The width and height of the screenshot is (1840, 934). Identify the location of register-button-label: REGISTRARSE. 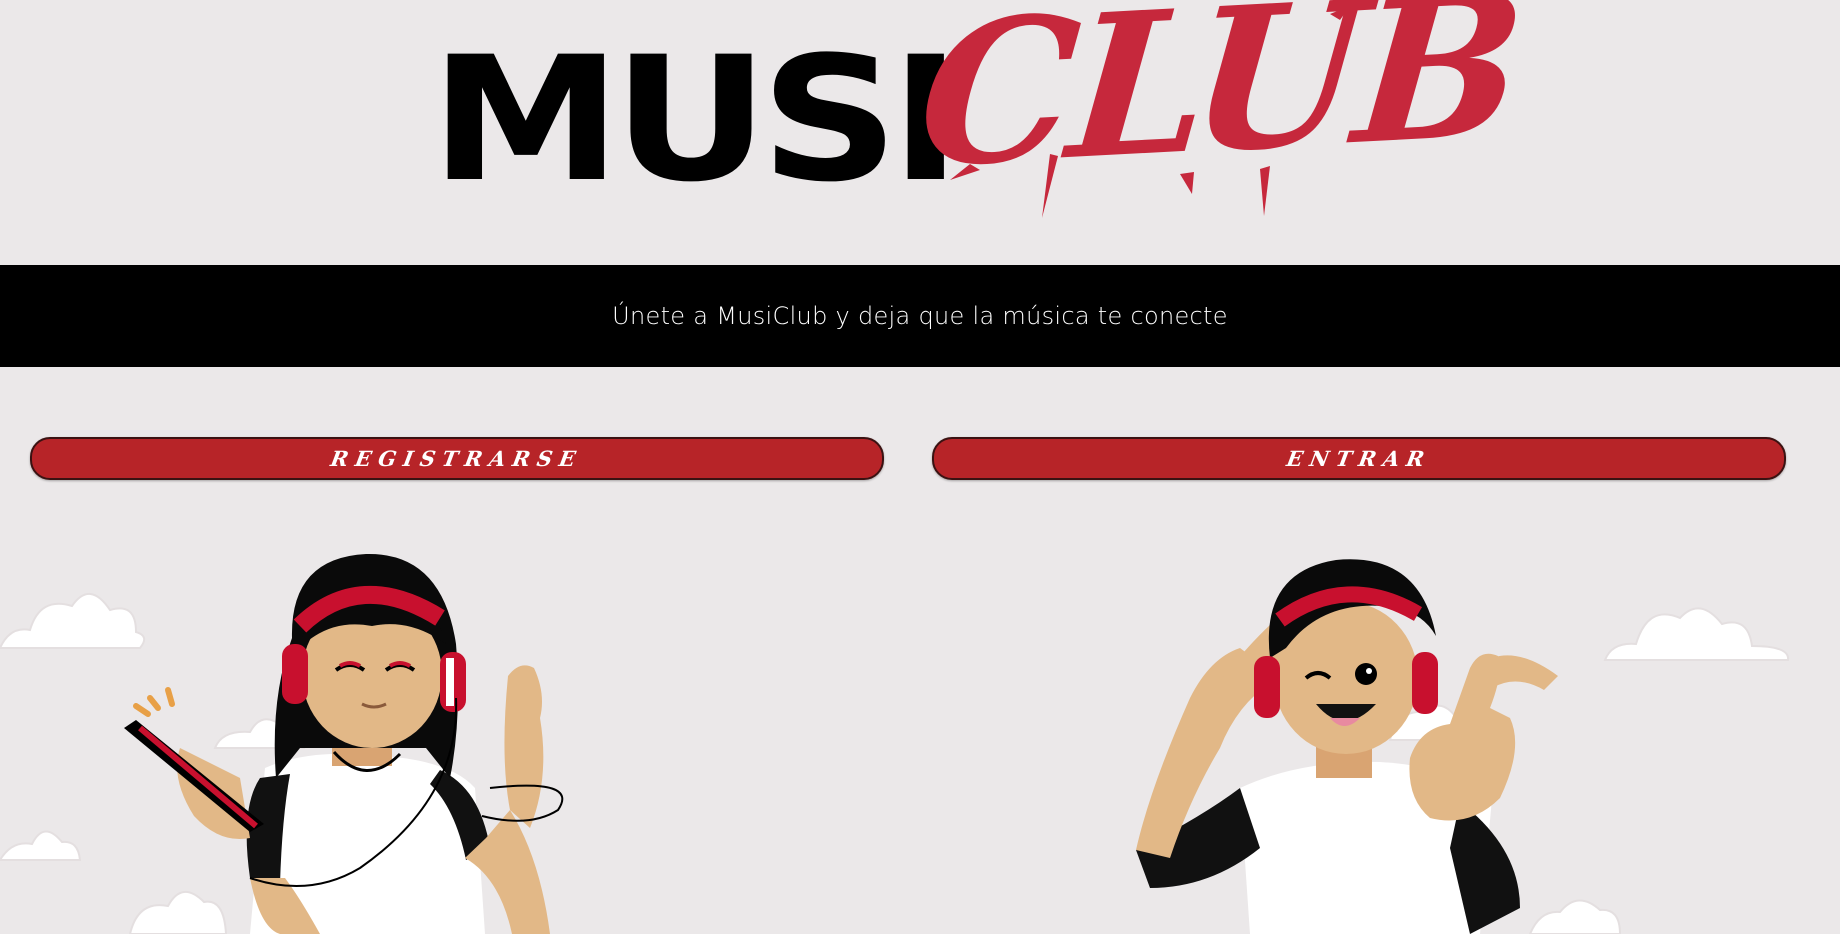
(457, 458).